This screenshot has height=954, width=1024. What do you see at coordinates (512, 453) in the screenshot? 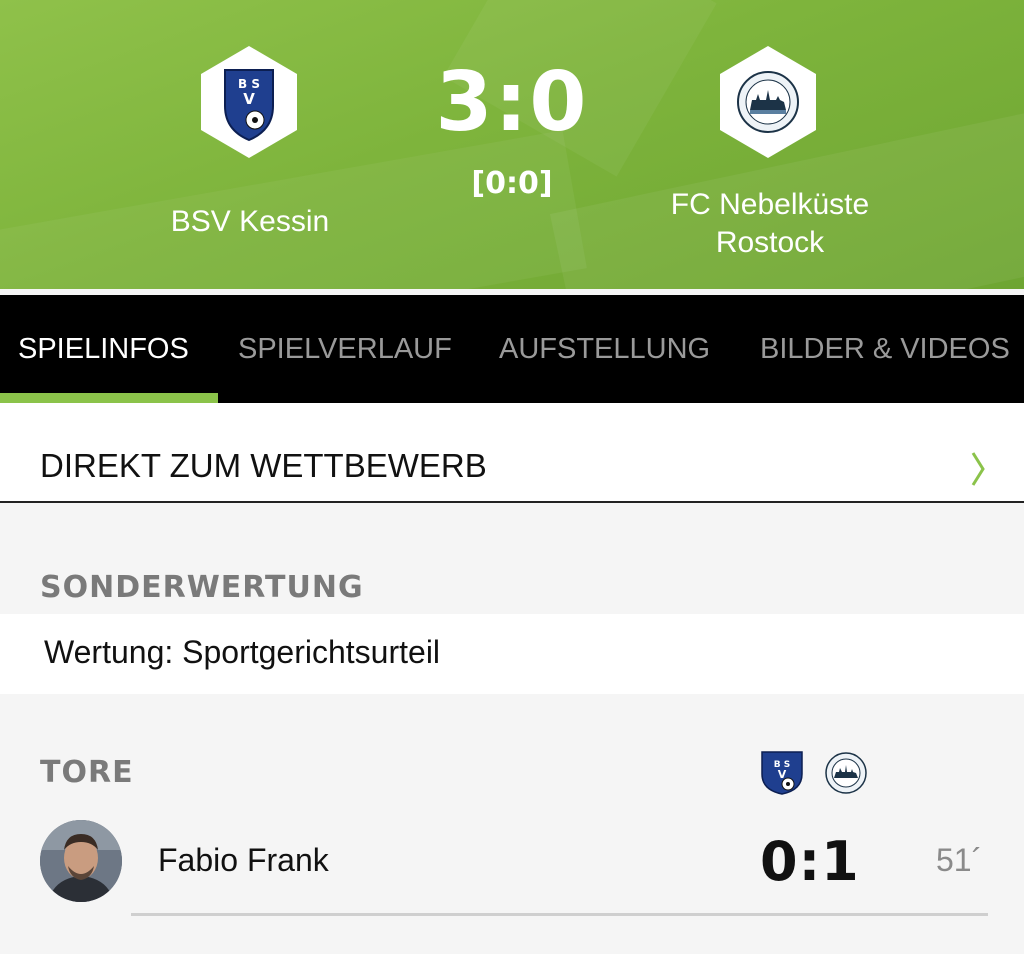
I see `competition-link: DIREKT ZUM WETTBEWERB` at bounding box center [512, 453].